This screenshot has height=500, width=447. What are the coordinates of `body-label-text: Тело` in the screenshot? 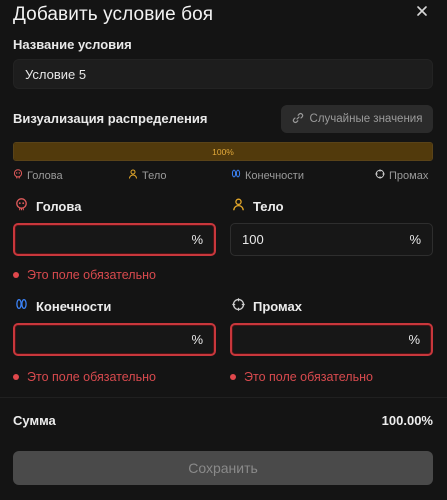 It's located at (268, 206).